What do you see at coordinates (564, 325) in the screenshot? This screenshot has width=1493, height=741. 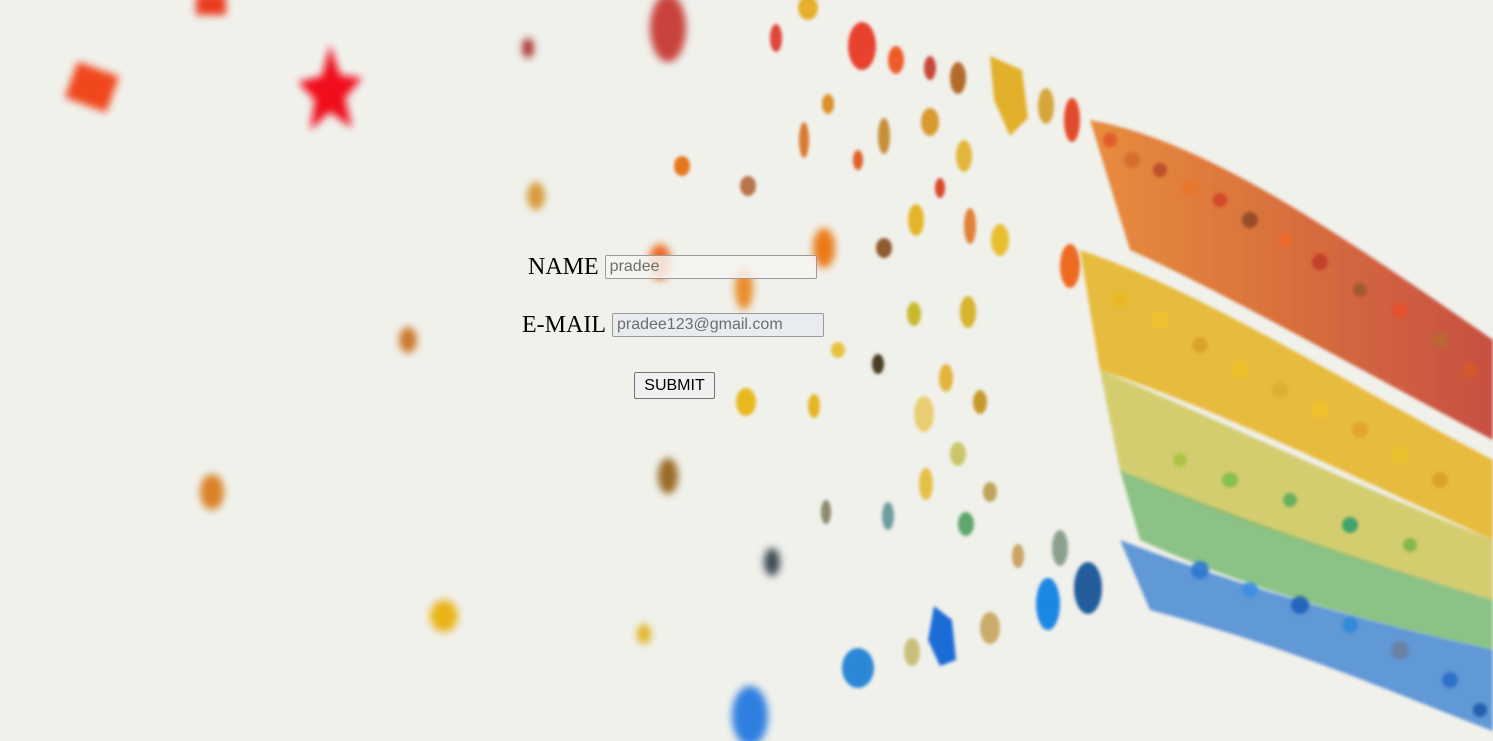 I see `email-label: E-MAIL` at bounding box center [564, 325].